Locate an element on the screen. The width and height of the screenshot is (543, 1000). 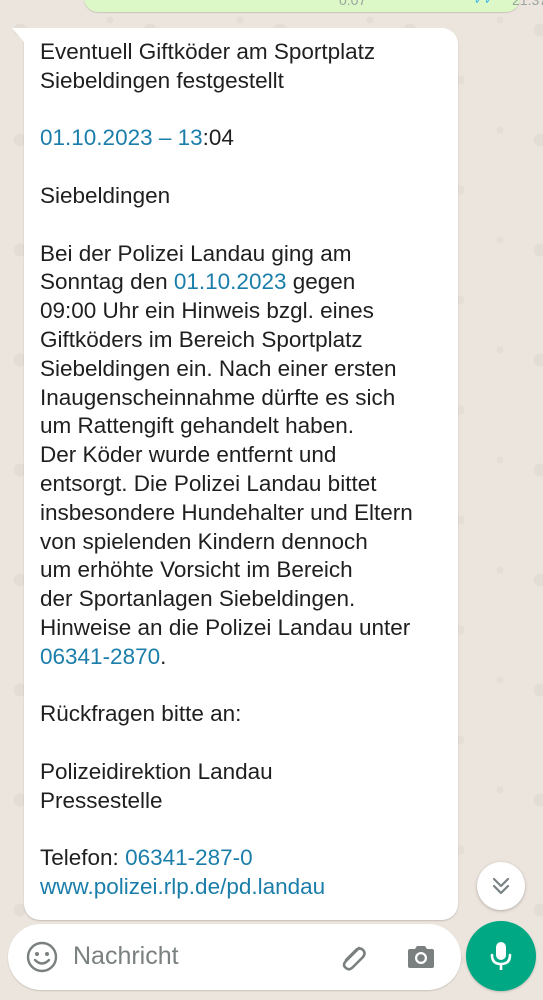
message-body-line: Siebeldingen ein. Nach einer ersten is located at coordinates (218, 368).